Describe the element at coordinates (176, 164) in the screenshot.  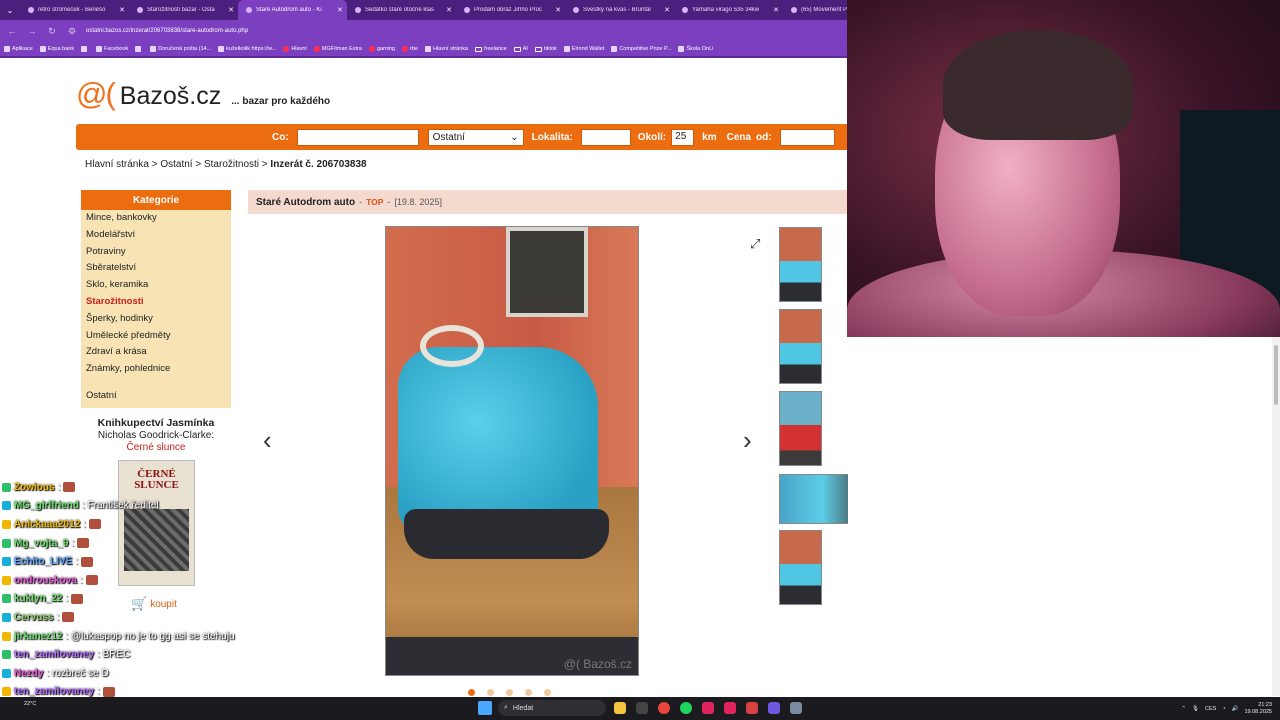
I see `breadcrumb-ostatni: Ostatní` at that location.